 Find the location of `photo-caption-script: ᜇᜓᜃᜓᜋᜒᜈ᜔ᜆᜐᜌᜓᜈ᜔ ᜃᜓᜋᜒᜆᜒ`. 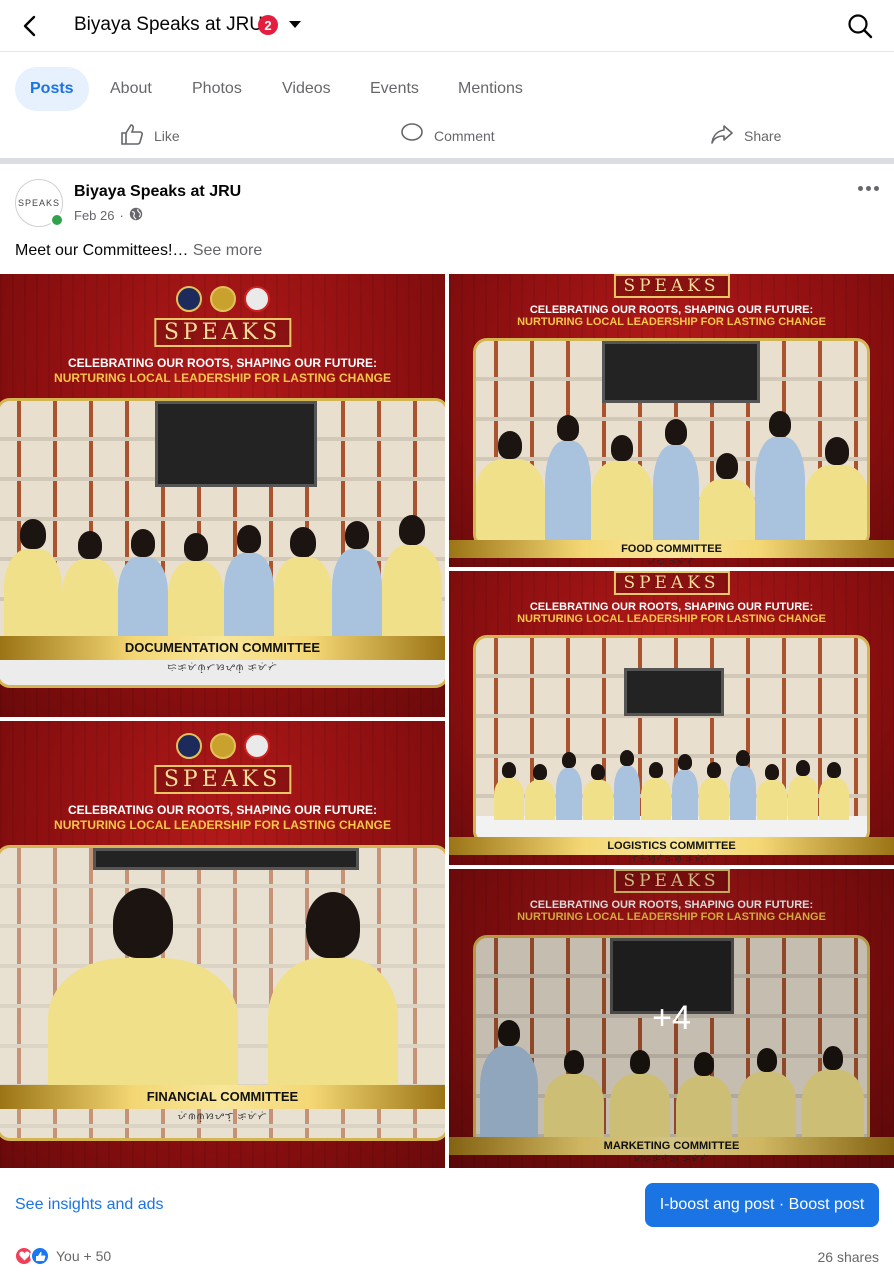

photo-caption-script: ᜇᜓᜃᜓᜋᜒᜈ᜔ᜆᜐᜌᜓᜈ᜔ ᜃᜓᜋᜒᜆᜒ is located at coordinates (222, 667).